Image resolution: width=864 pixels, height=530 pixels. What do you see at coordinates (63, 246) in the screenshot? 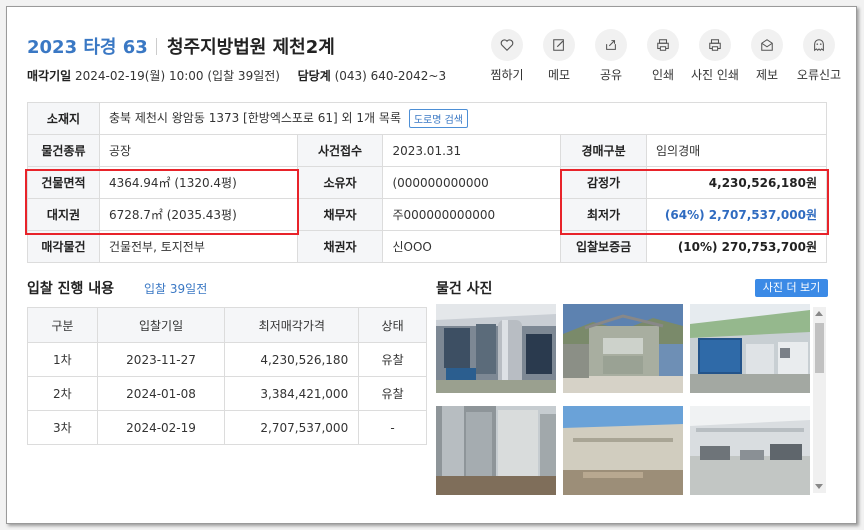
I see `sale-item-label: 매각물건` at bounding box center [63, 246].